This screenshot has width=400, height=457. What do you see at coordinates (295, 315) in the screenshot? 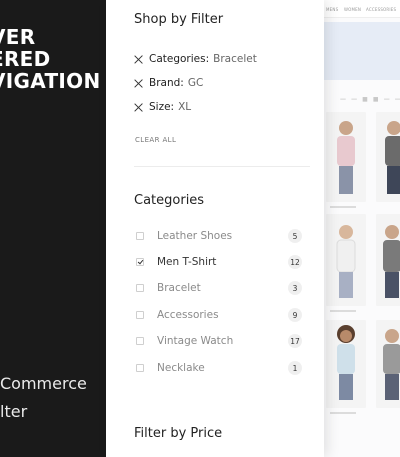
I see `category-count-badge: 9` at bounding box center [295, 315].